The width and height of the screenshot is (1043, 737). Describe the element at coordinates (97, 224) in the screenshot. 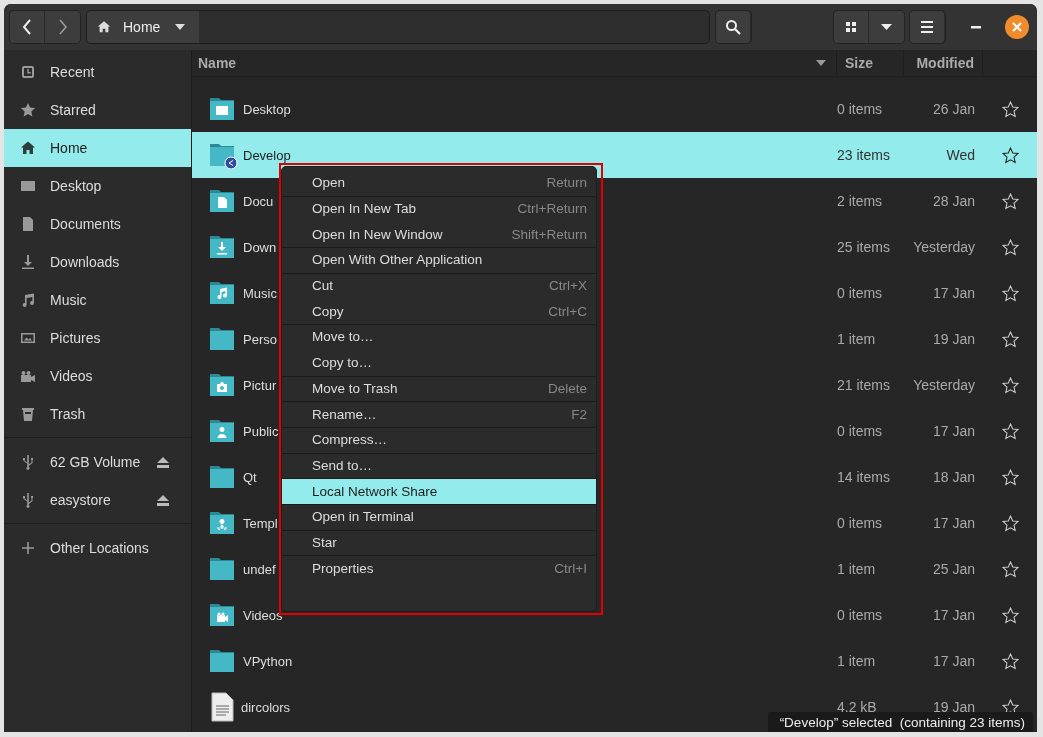

I see `sidebar-item: Documents` at that location.